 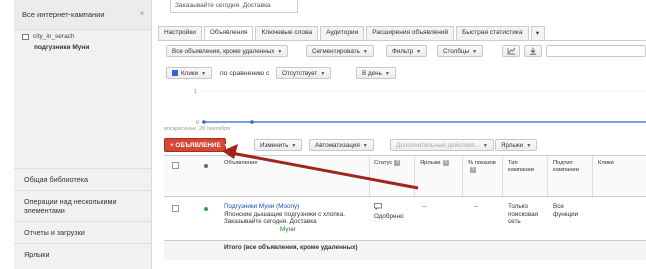 I want to click on tab-keywords: Ключевые слова, so click(x=287, y=33).